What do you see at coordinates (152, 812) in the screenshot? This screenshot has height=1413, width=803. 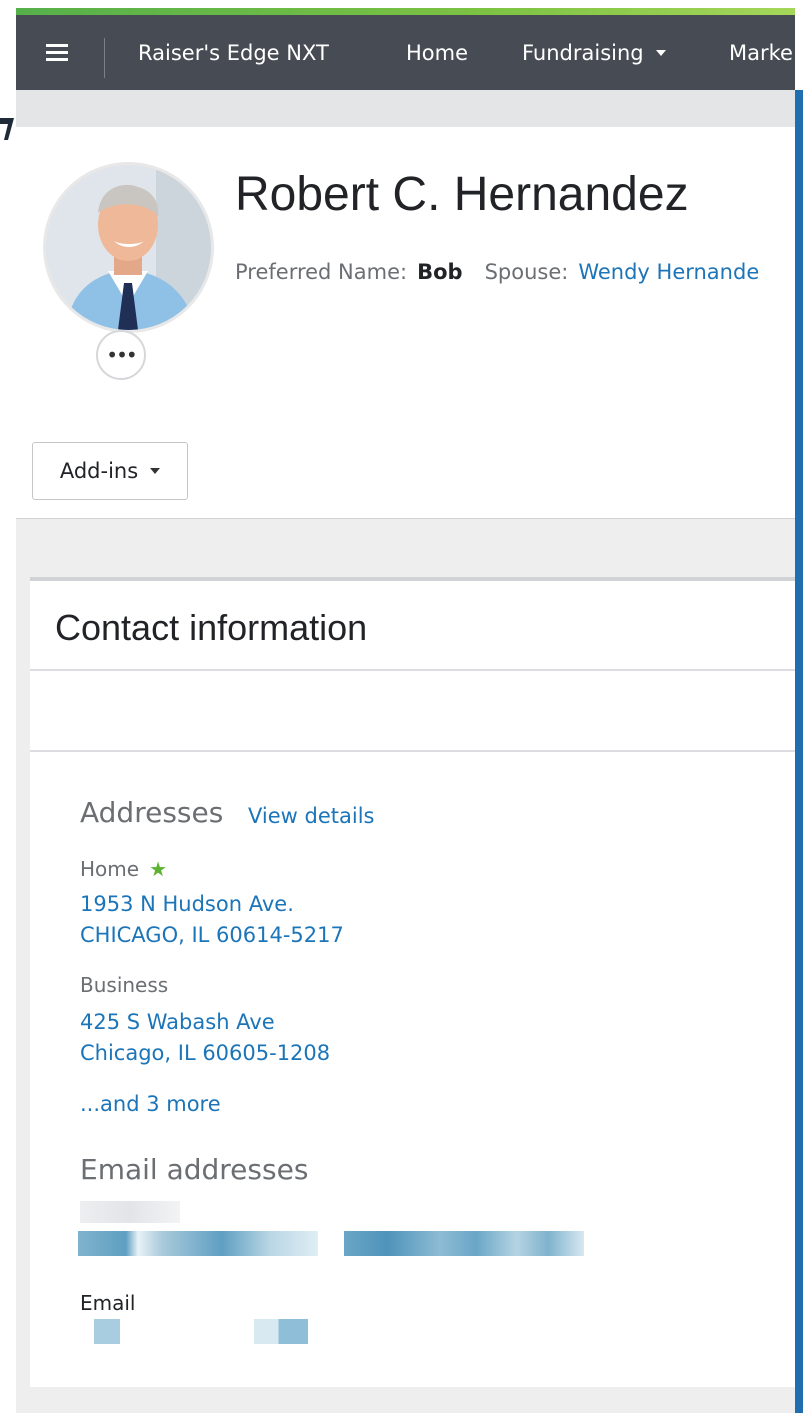 I see `addresses-heading: Addresses` at bounding box center [152, 812].